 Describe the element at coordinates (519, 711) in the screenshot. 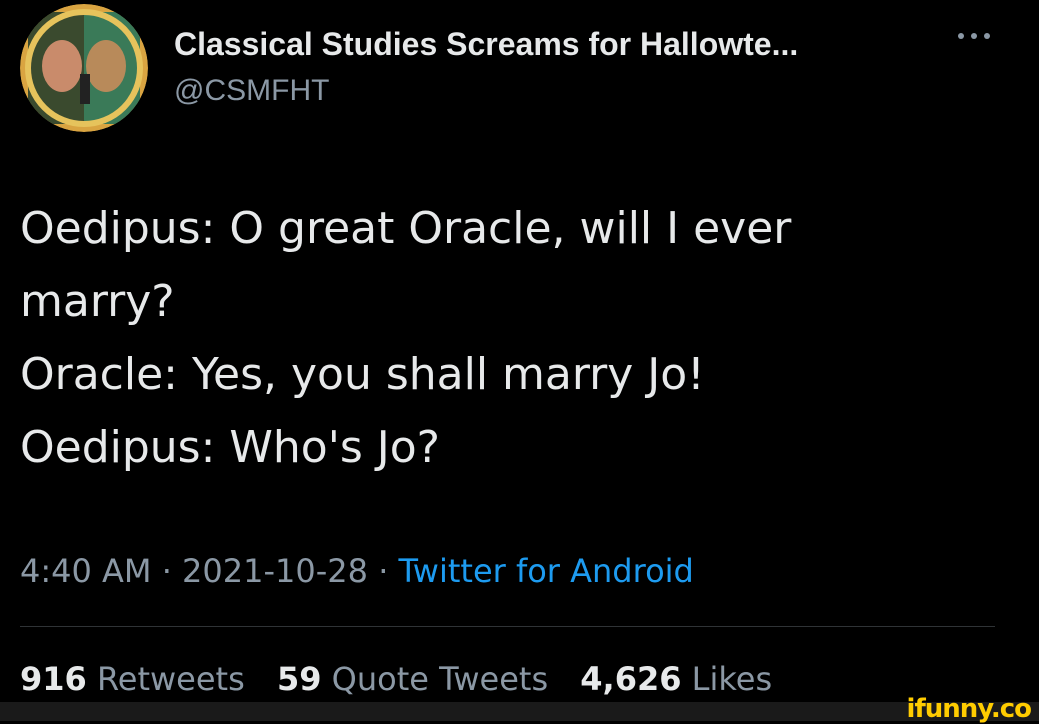

I see `watermark-bar` at that location.